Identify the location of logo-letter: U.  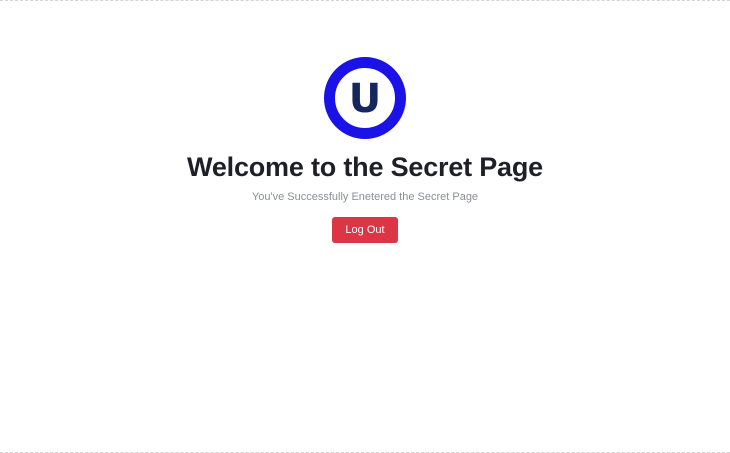
(365, 98).